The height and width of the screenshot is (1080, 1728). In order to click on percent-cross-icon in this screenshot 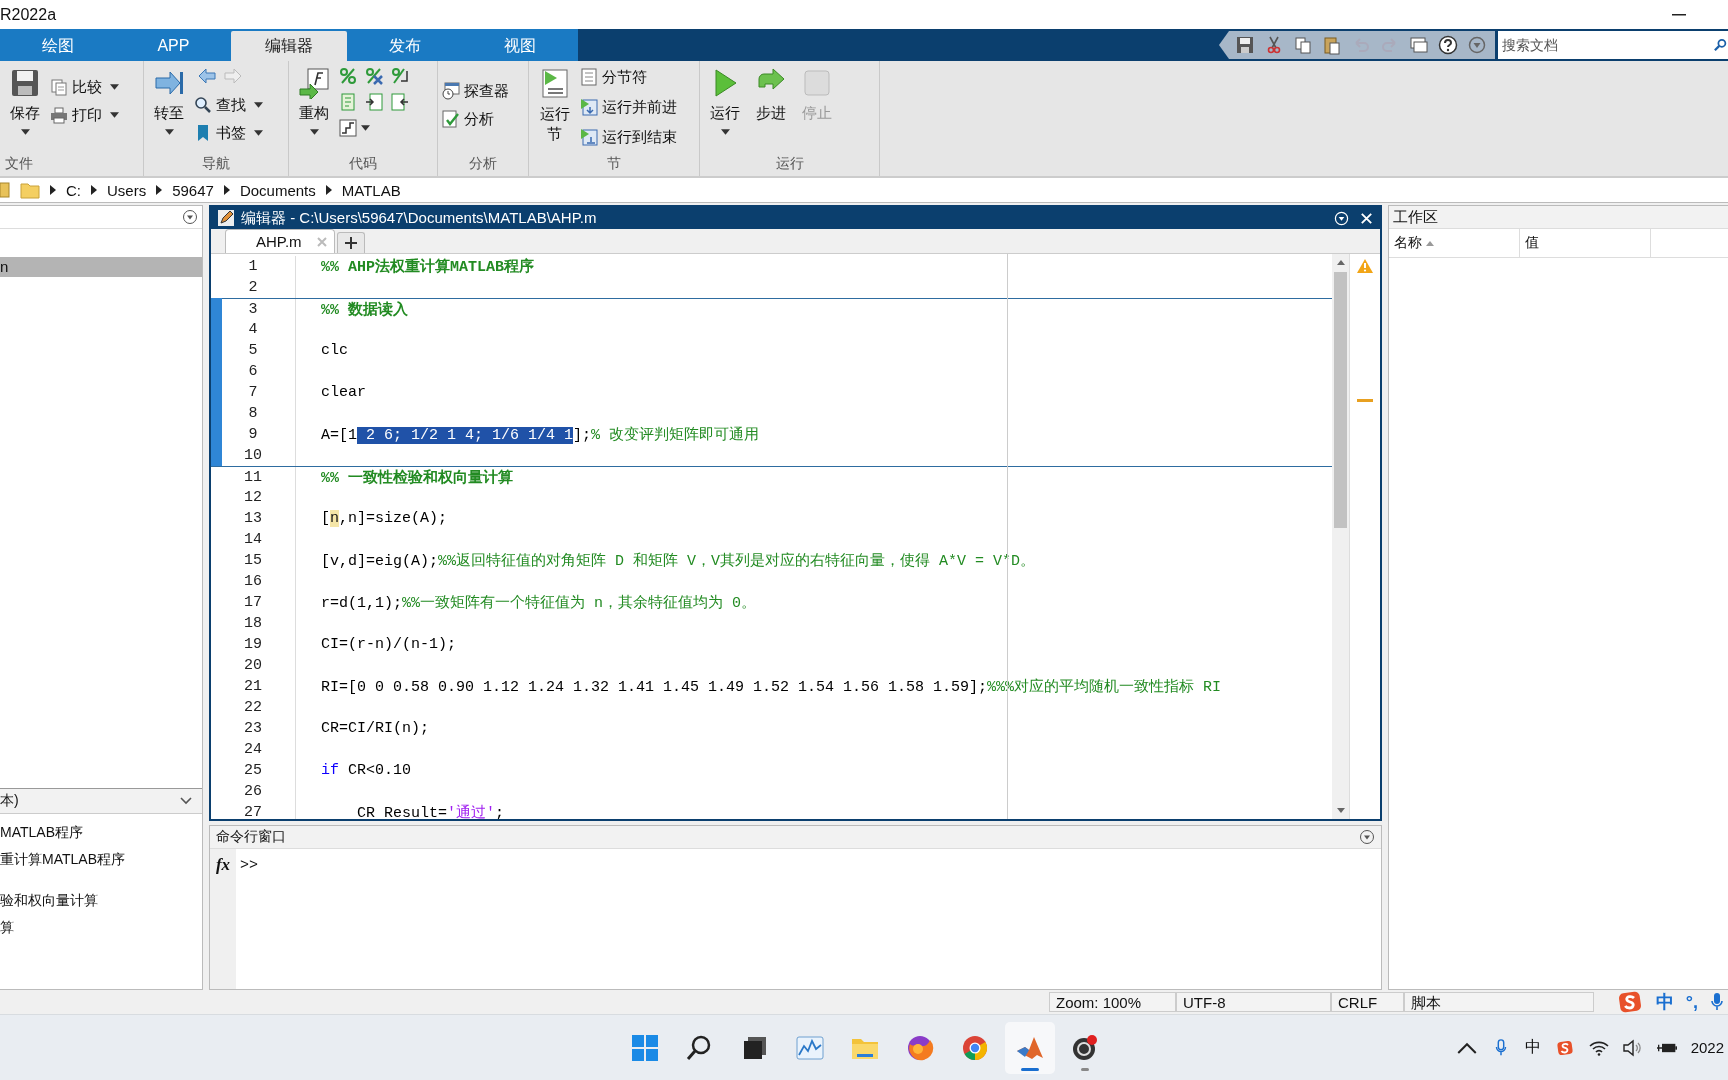, I will do `click(374, 76)`.